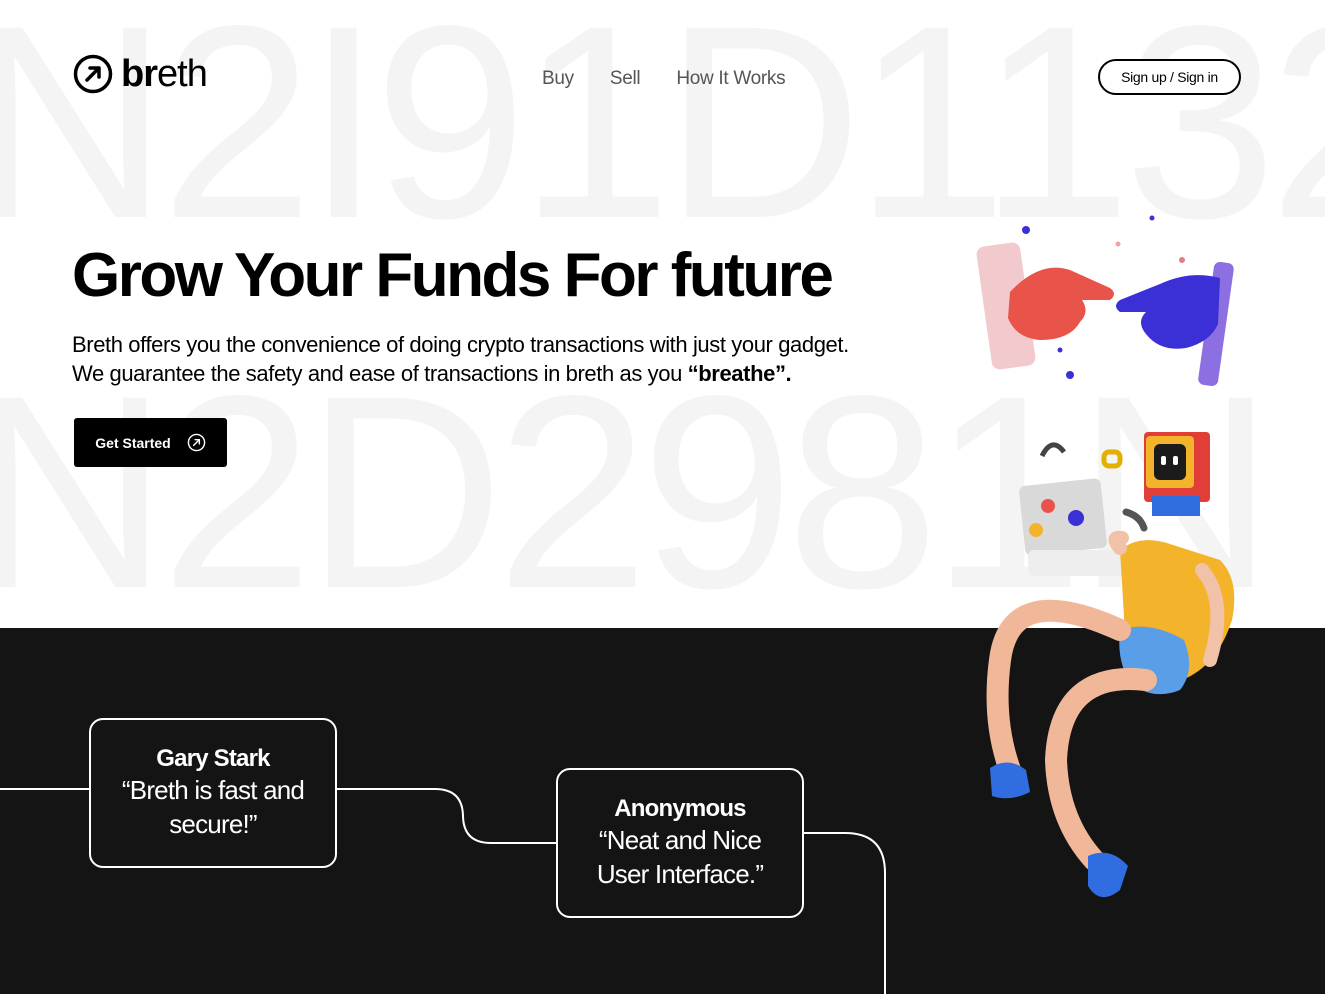 This screenshot has width=1325, height=994. I want to click on hero-illustration, so click(1105, 556).